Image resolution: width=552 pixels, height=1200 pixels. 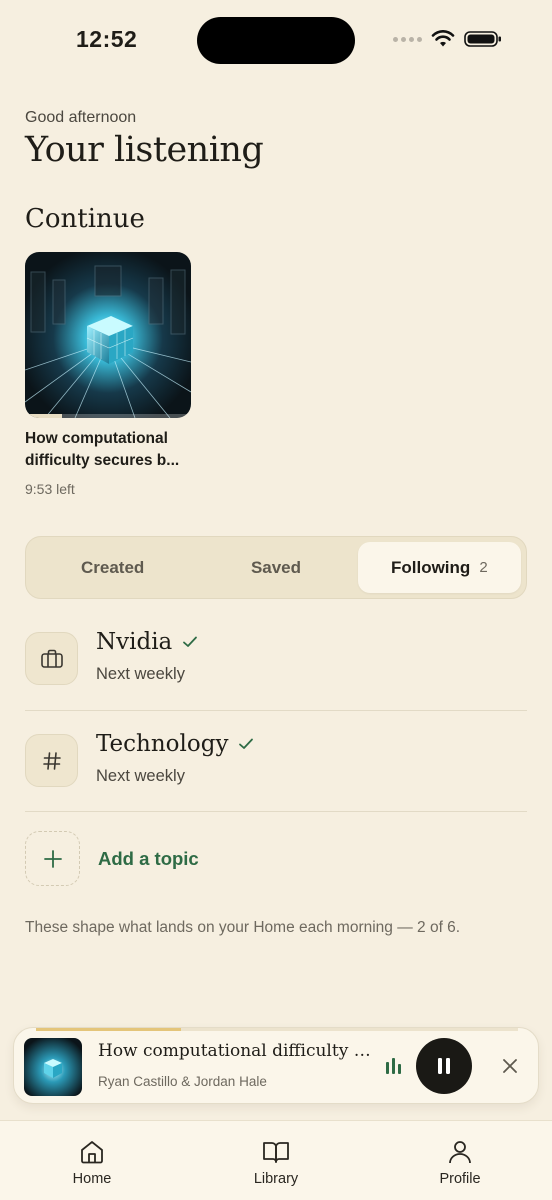 I want to click on dynamic-island, so click(x=276, y=40).